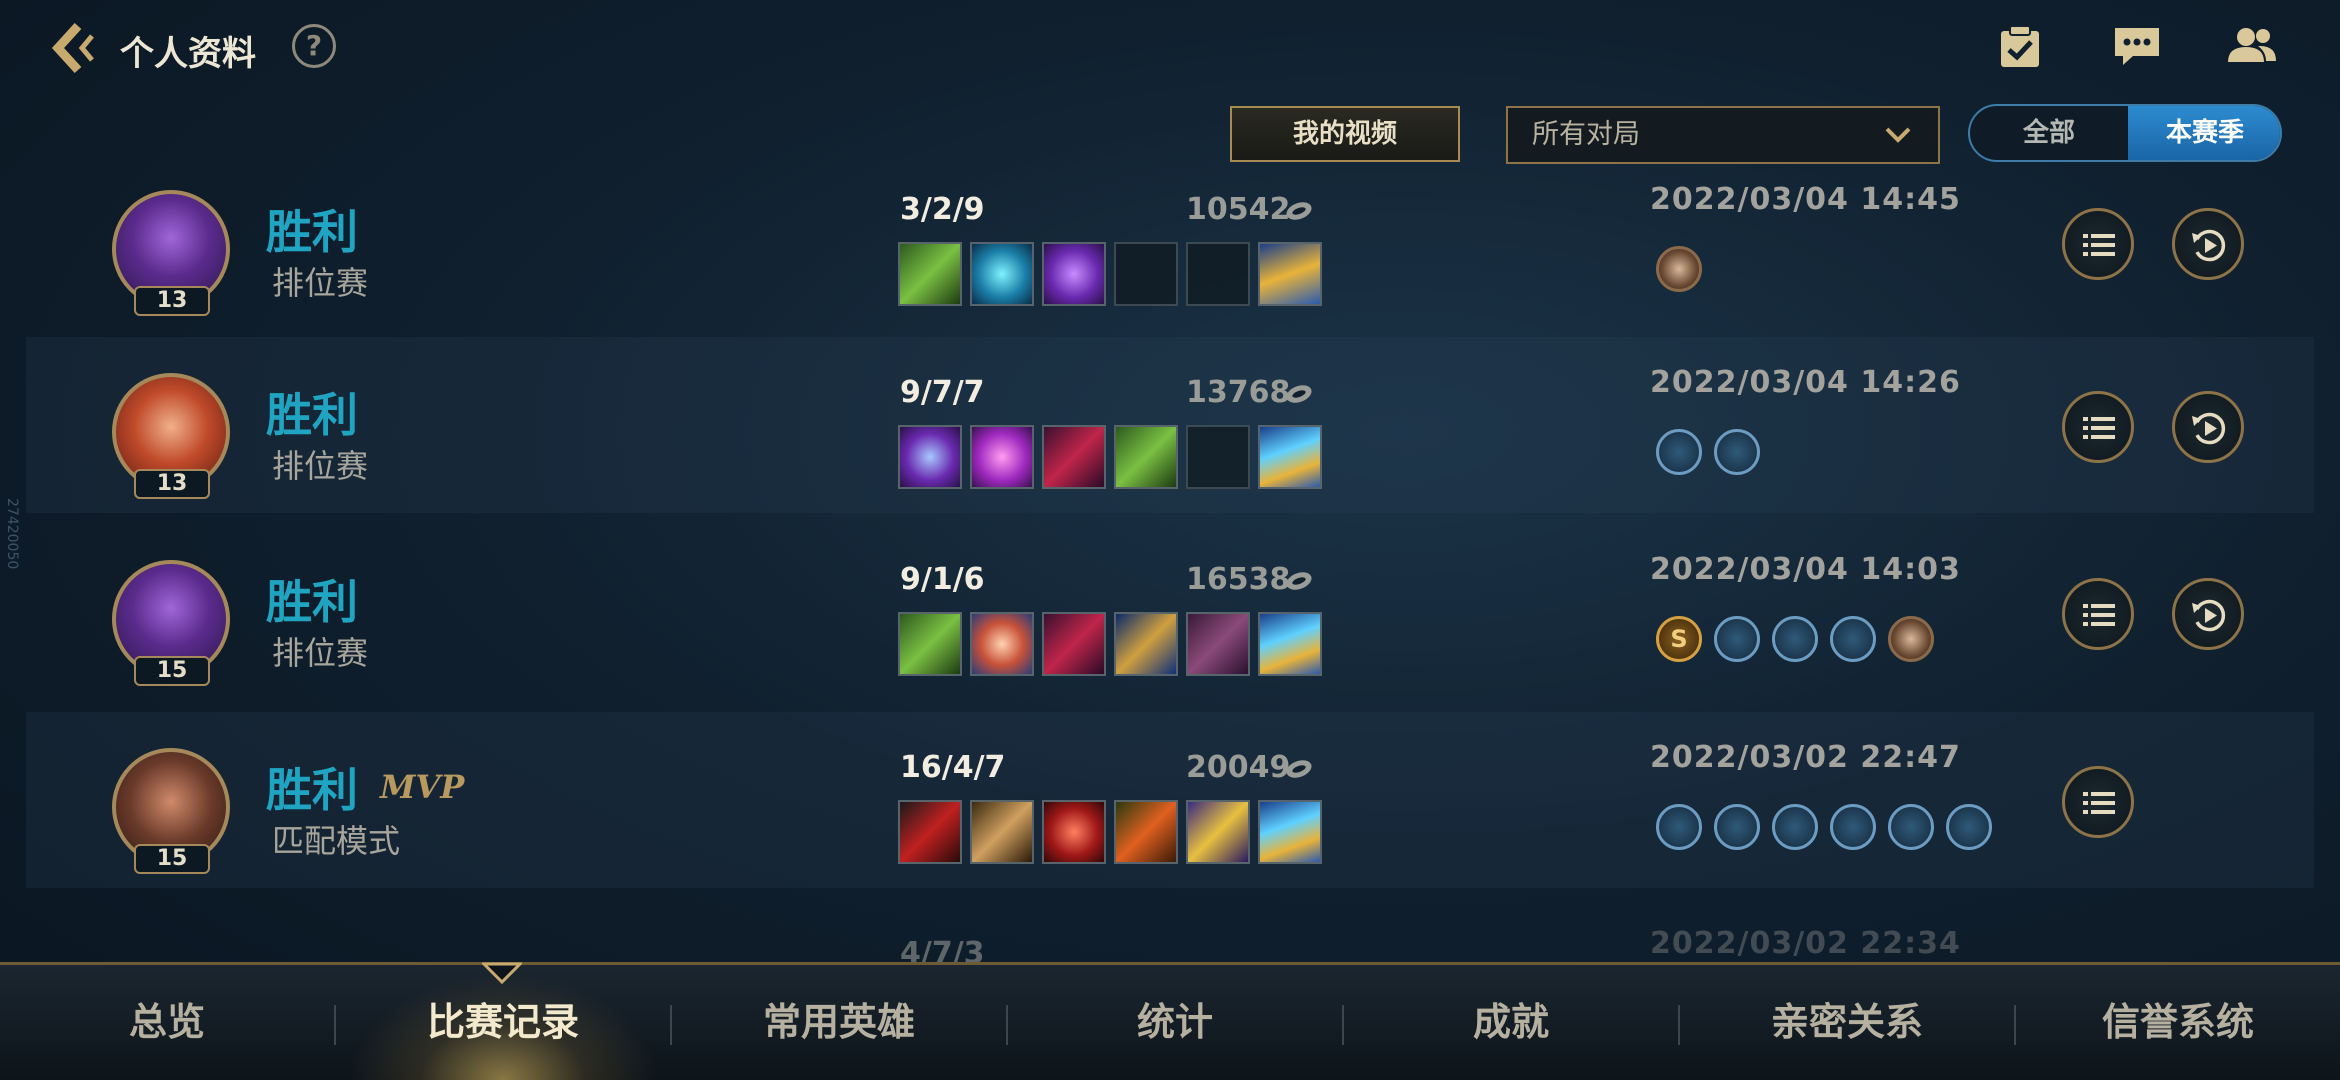 The image size is (2340, 1080). I want to click on friends-icon, so click(2254, 49).